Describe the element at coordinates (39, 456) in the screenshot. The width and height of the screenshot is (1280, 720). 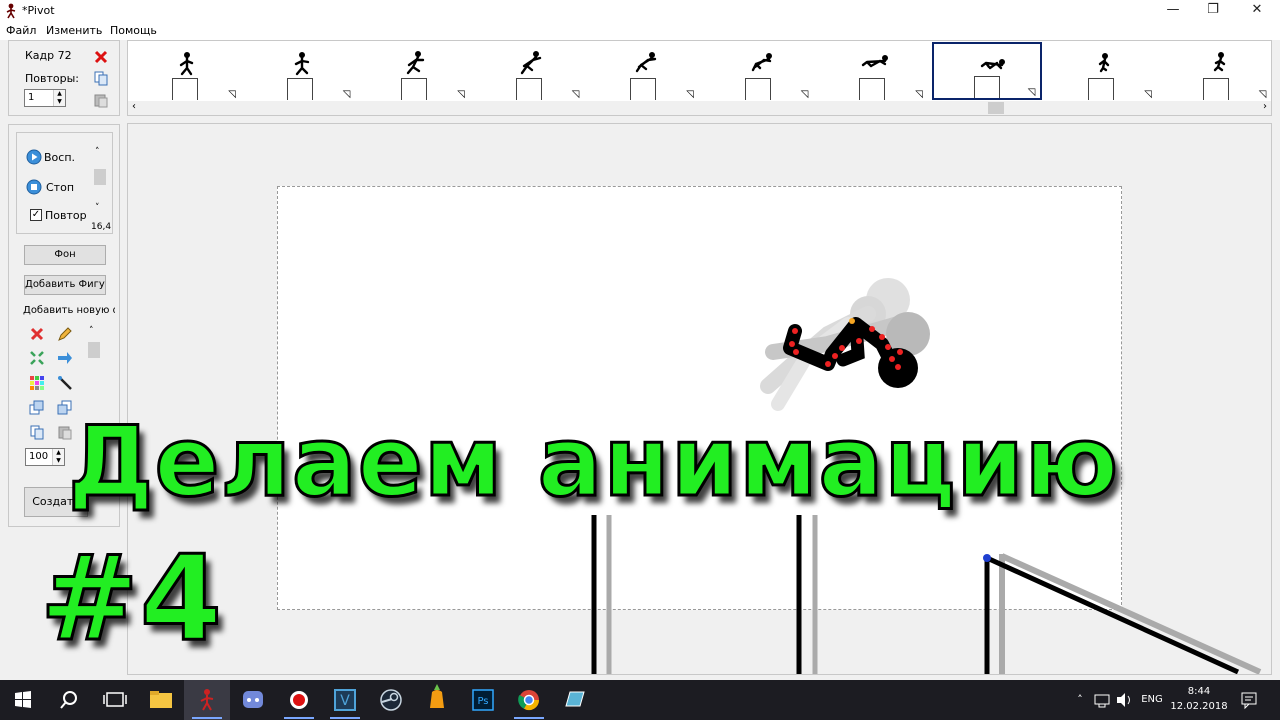
I see `figure-size-value: 100` at that location.